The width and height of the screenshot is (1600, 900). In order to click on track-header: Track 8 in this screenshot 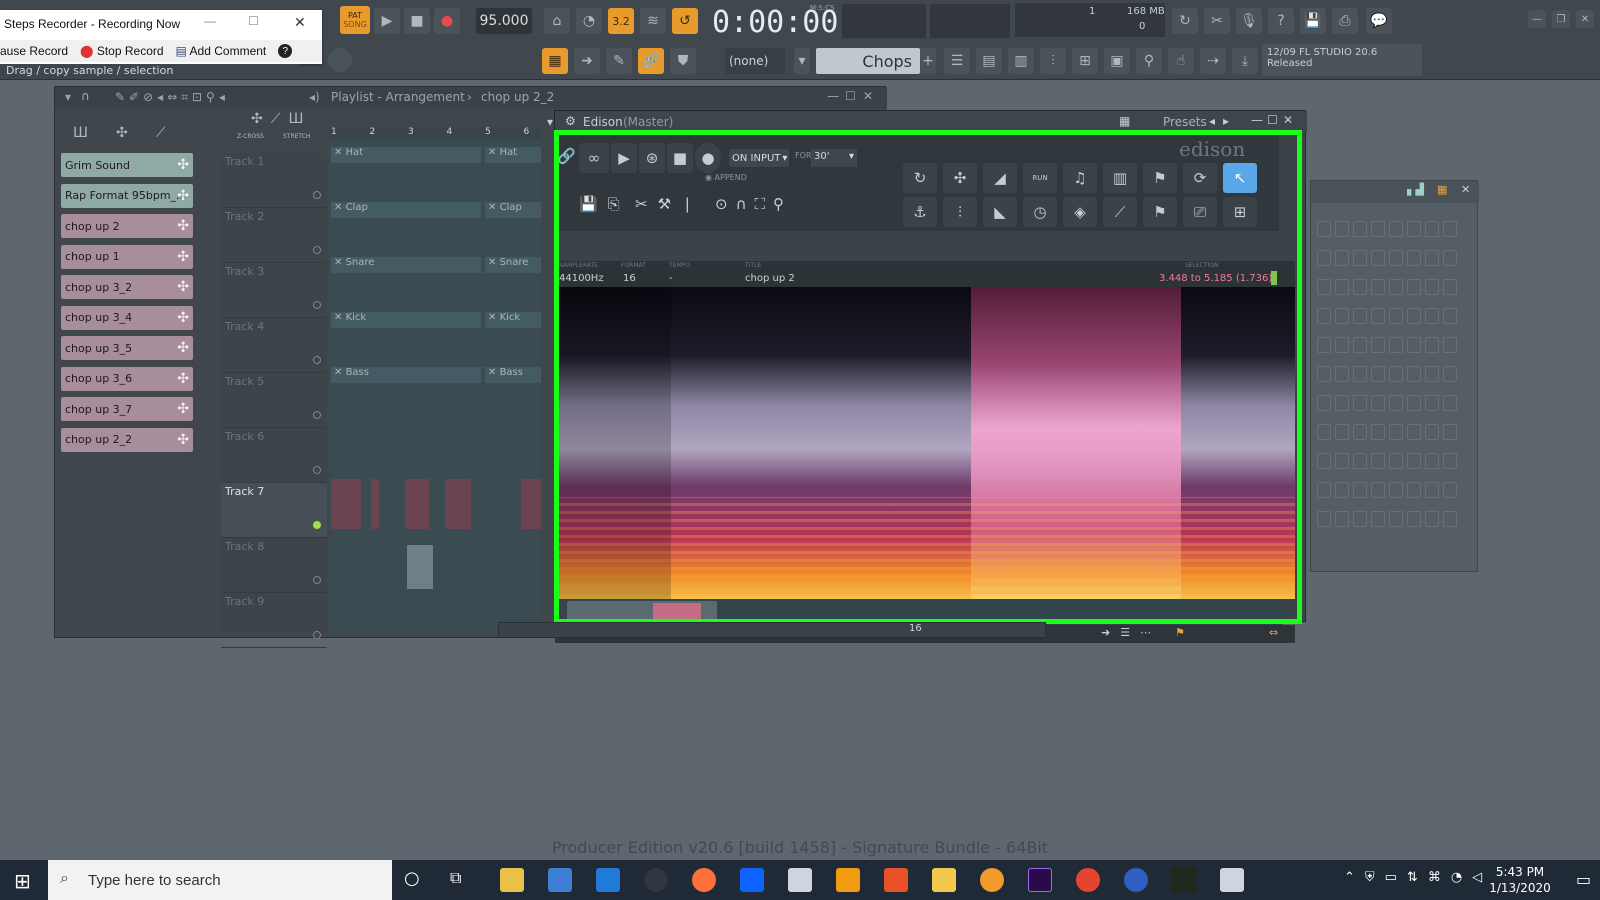, I will do `click(274, 565)`.